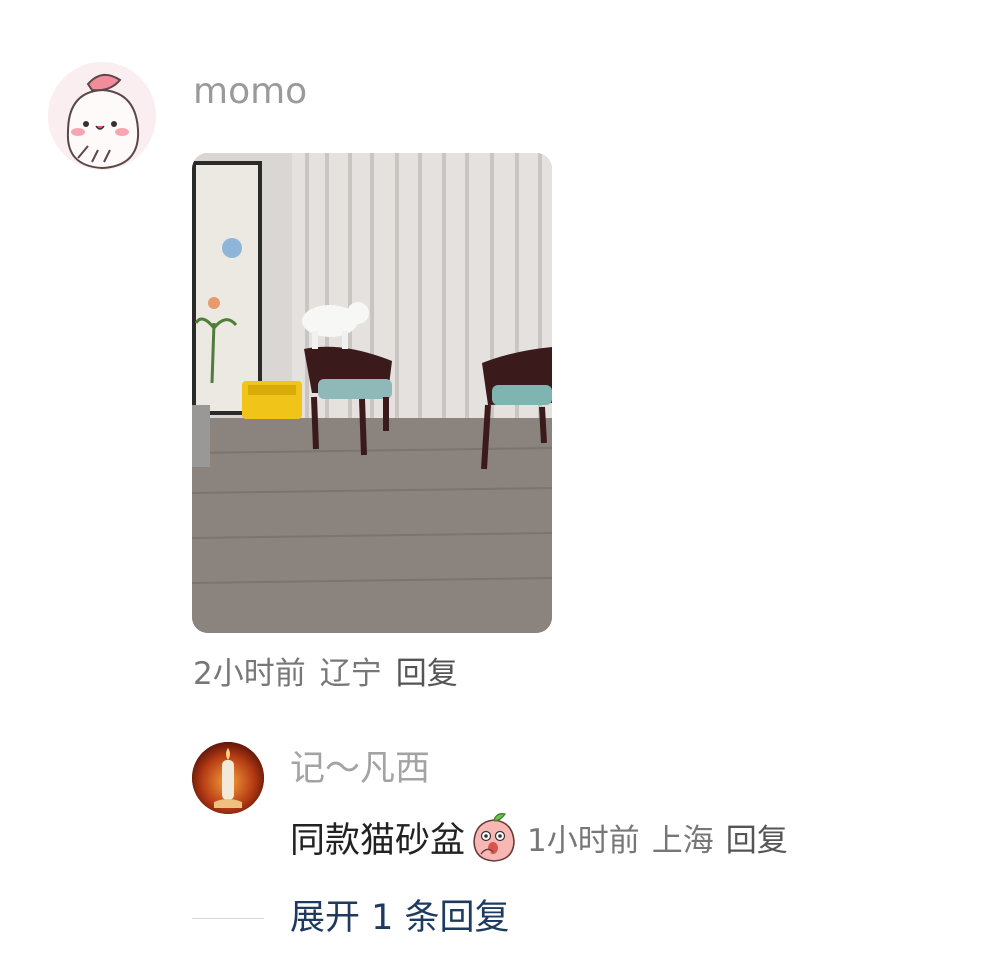  Describe the element at coordinates (682, 840) in the screenshot. I see `reply-location: 上海` at that location.